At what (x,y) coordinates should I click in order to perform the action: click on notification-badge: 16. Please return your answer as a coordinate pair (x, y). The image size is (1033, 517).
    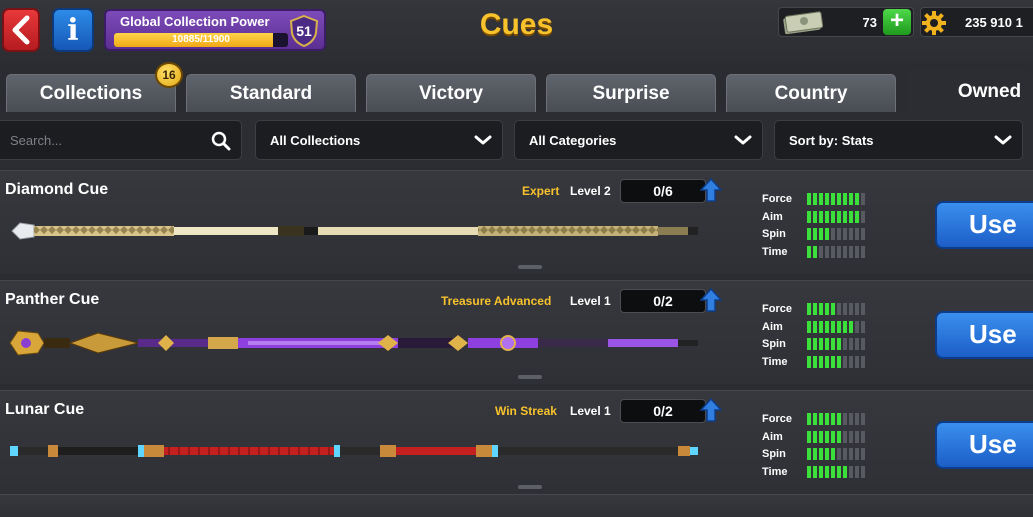
    Looking at the image, I should click on (169, 75).